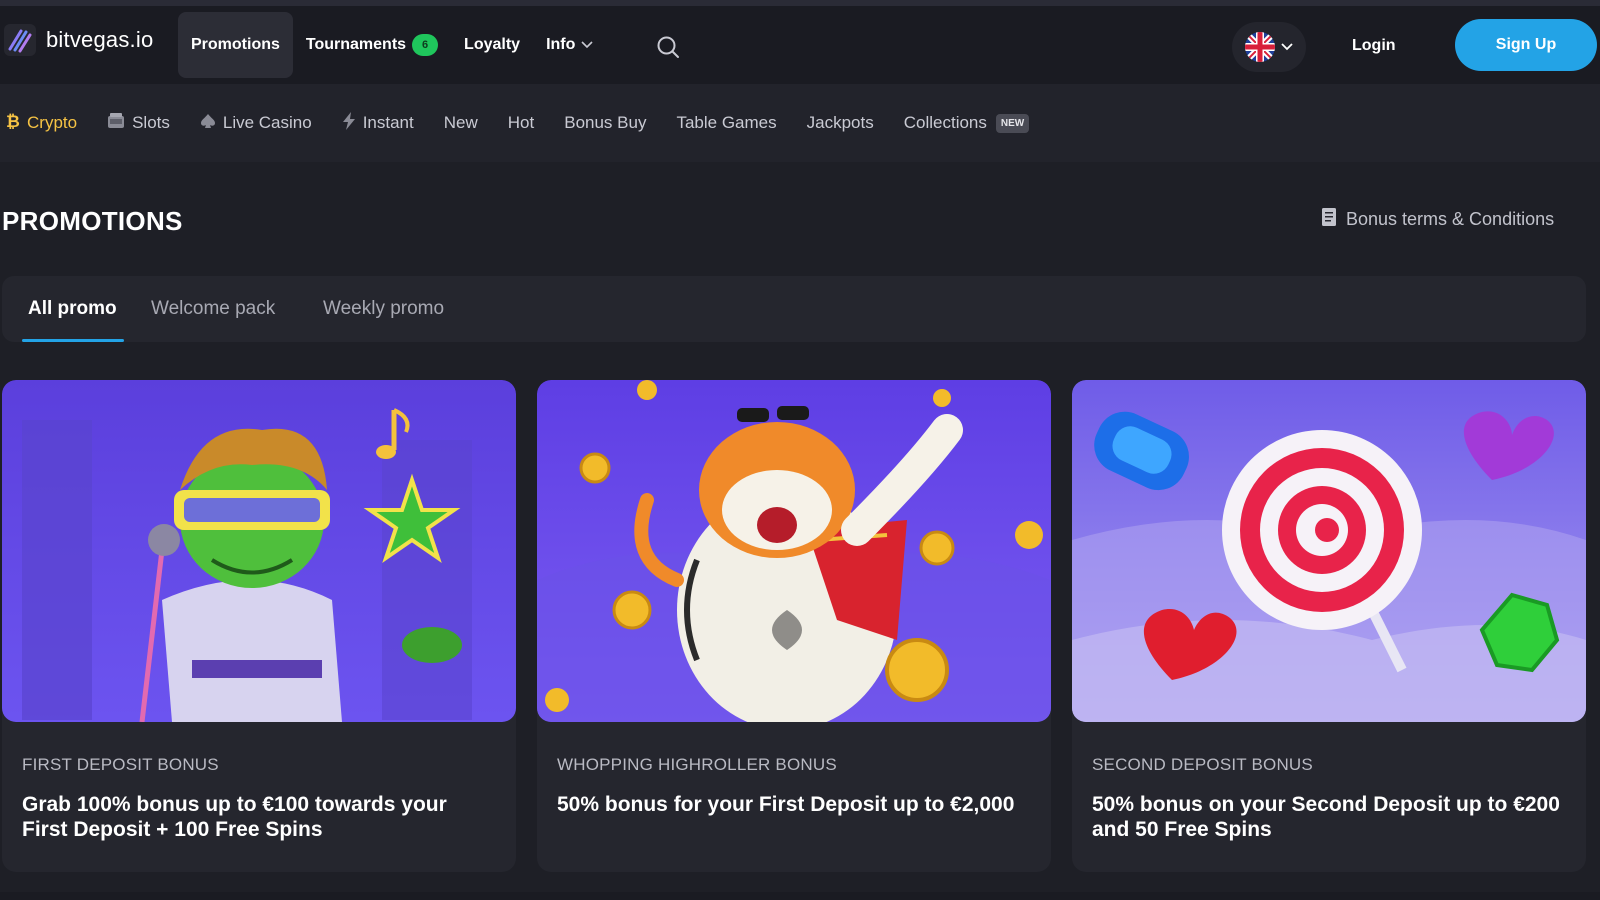 This screenshot has width=1600, height=900. I want to click on category-label: Crypto, so click(52, 122).